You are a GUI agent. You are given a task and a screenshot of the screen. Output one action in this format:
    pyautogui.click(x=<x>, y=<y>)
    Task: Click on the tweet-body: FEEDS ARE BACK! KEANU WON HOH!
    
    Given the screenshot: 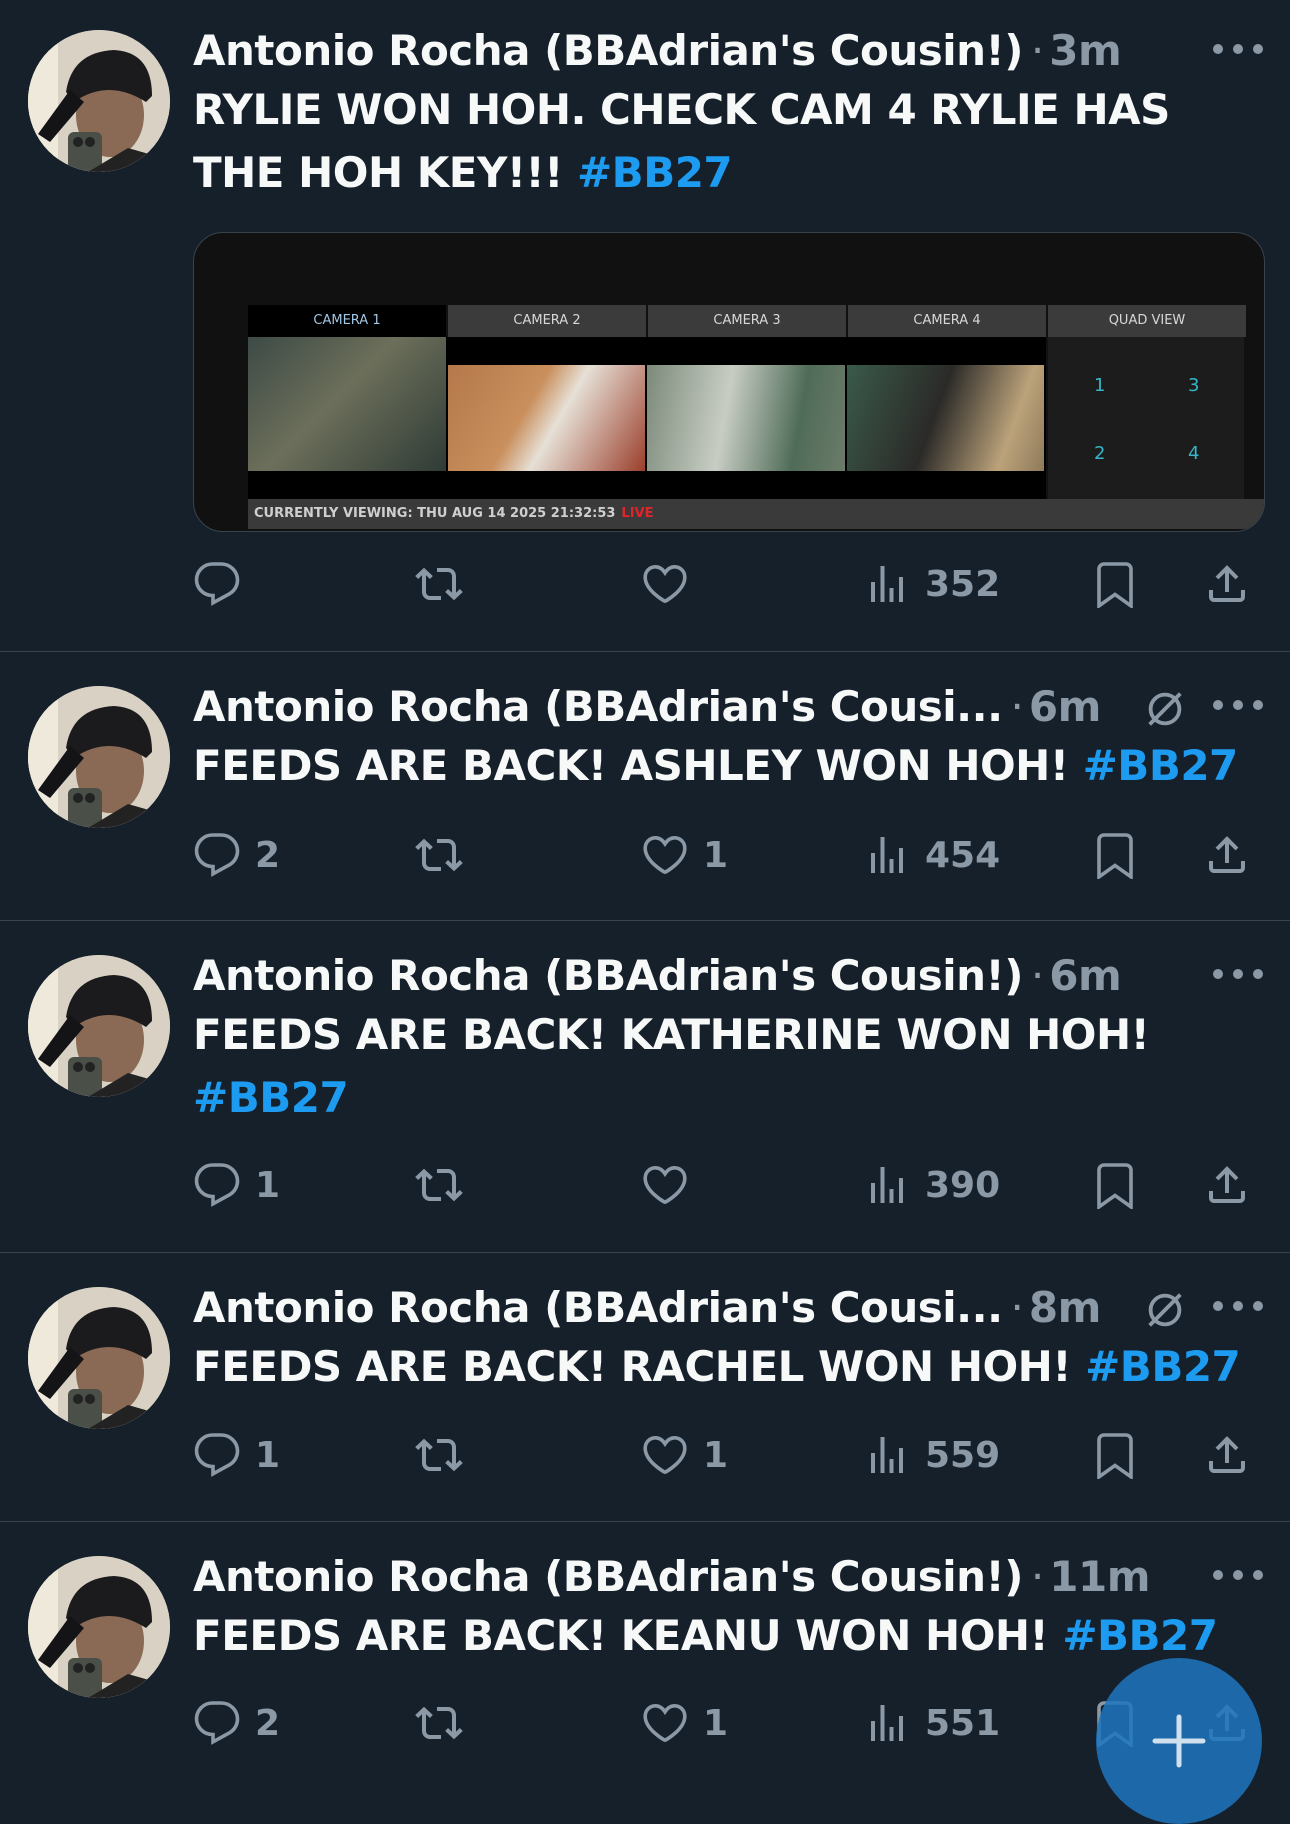 What is the action you would take?
    pyautogui.click(x=628, y=1635)
    